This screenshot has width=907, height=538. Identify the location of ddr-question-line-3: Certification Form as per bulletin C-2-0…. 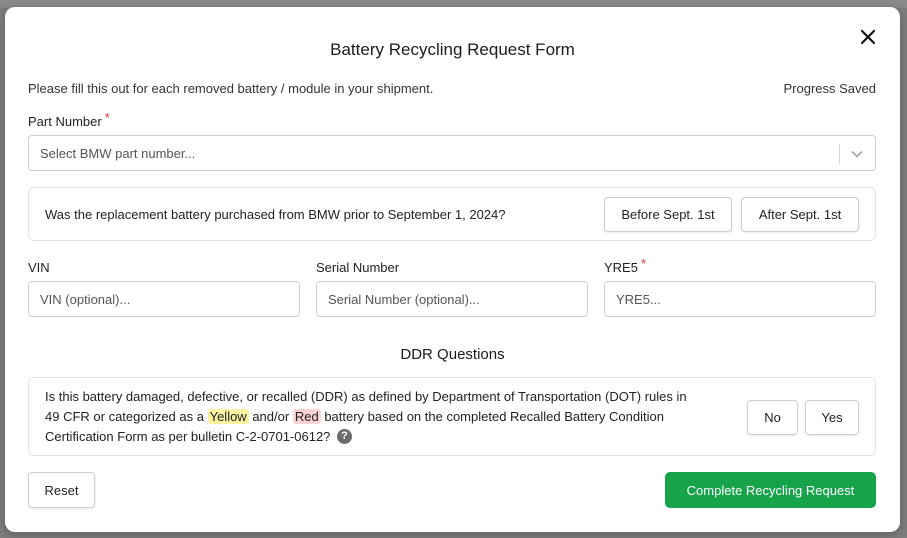
(395, 437).